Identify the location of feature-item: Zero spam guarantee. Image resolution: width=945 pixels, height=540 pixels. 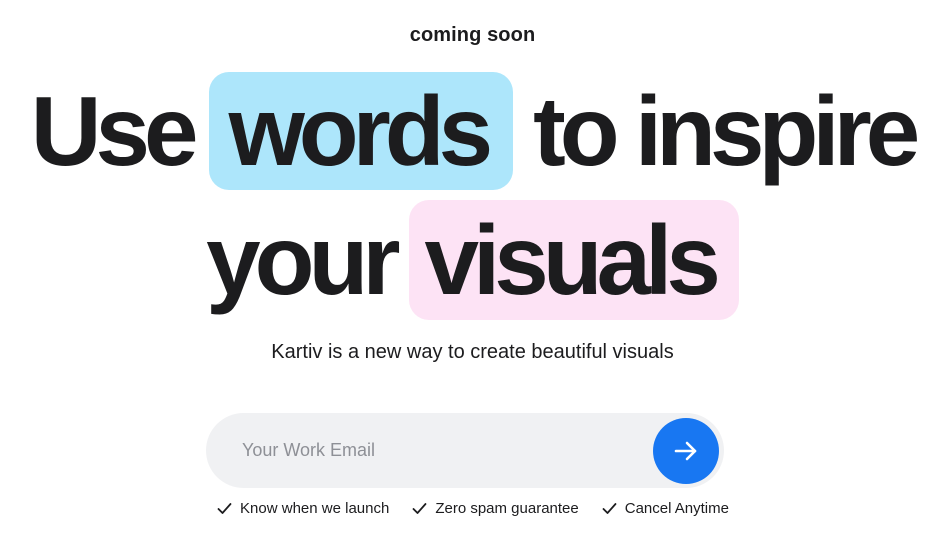
(495, 508).